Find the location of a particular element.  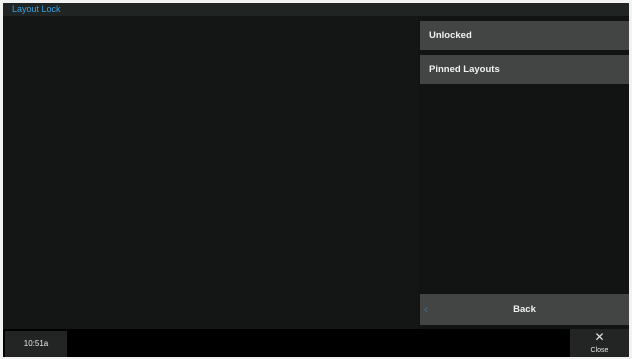

close-button: ✕ Close is located at coordinates (599, 343).